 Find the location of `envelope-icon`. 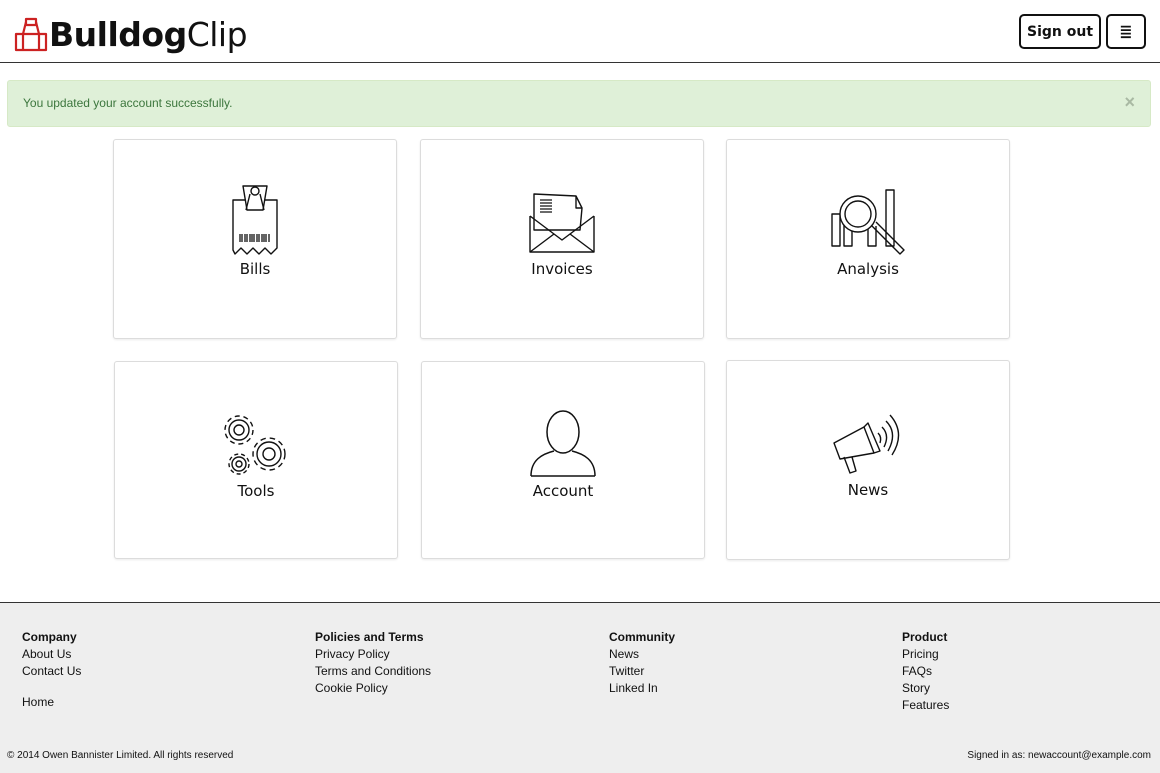

envelope-icon is located at coordinates (562, 223).